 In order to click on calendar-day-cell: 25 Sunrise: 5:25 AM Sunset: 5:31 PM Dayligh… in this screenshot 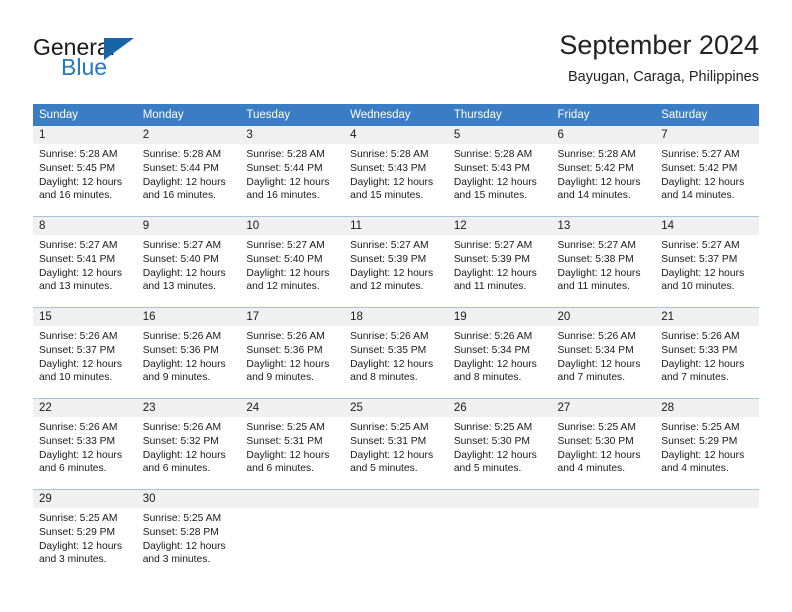, I will do `click(396, 440)`.